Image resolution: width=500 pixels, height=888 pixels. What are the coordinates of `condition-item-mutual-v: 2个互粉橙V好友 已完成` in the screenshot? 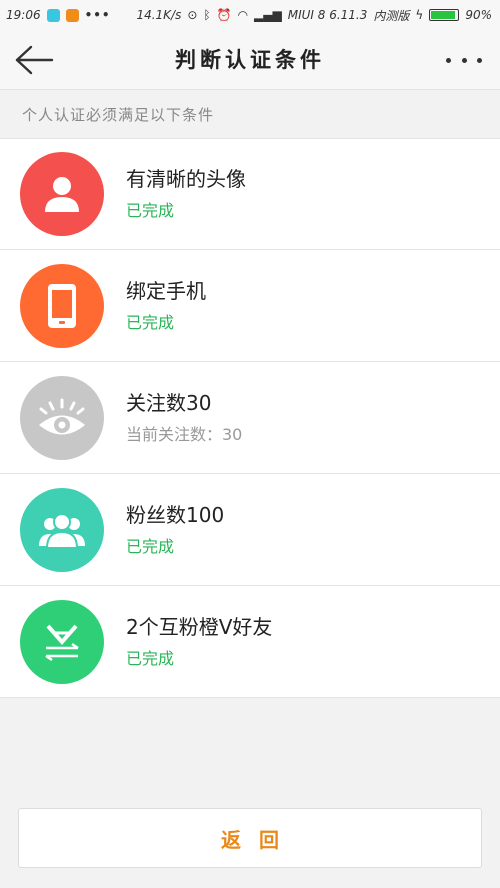 It's located at (250, 642).